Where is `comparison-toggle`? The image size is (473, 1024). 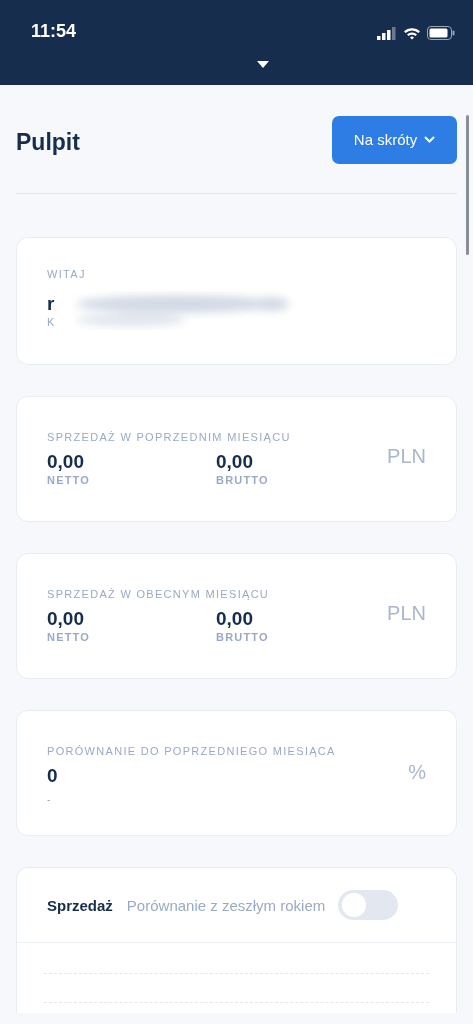 comparison-toggle is located at coordinates (368, 905).